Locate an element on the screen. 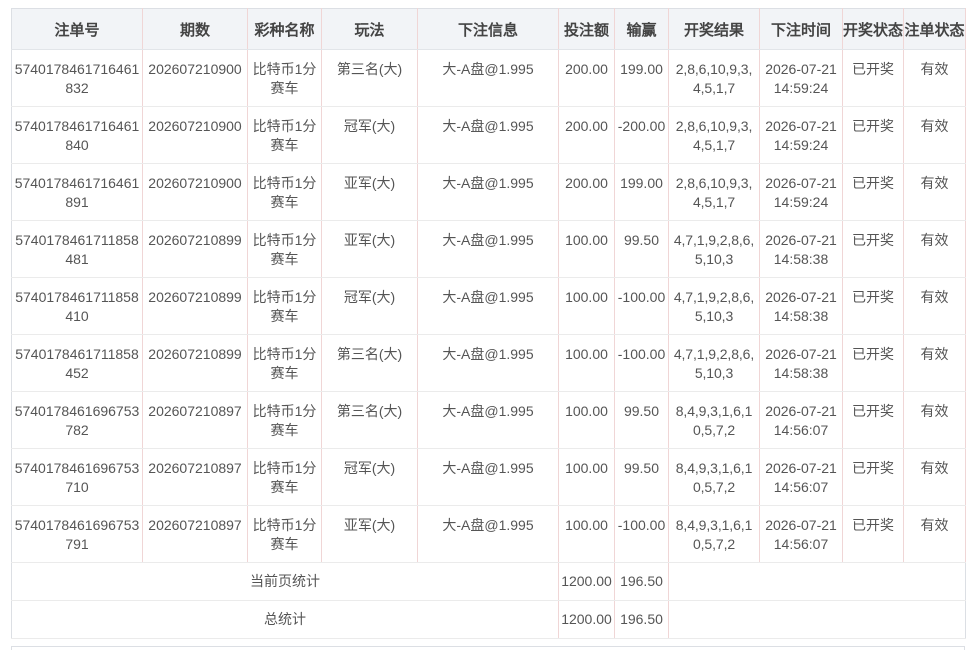 The height and width of the screenshot is (650, 975). cell-order-no: 5740178461716461840 is located at coordinates (77, 135).